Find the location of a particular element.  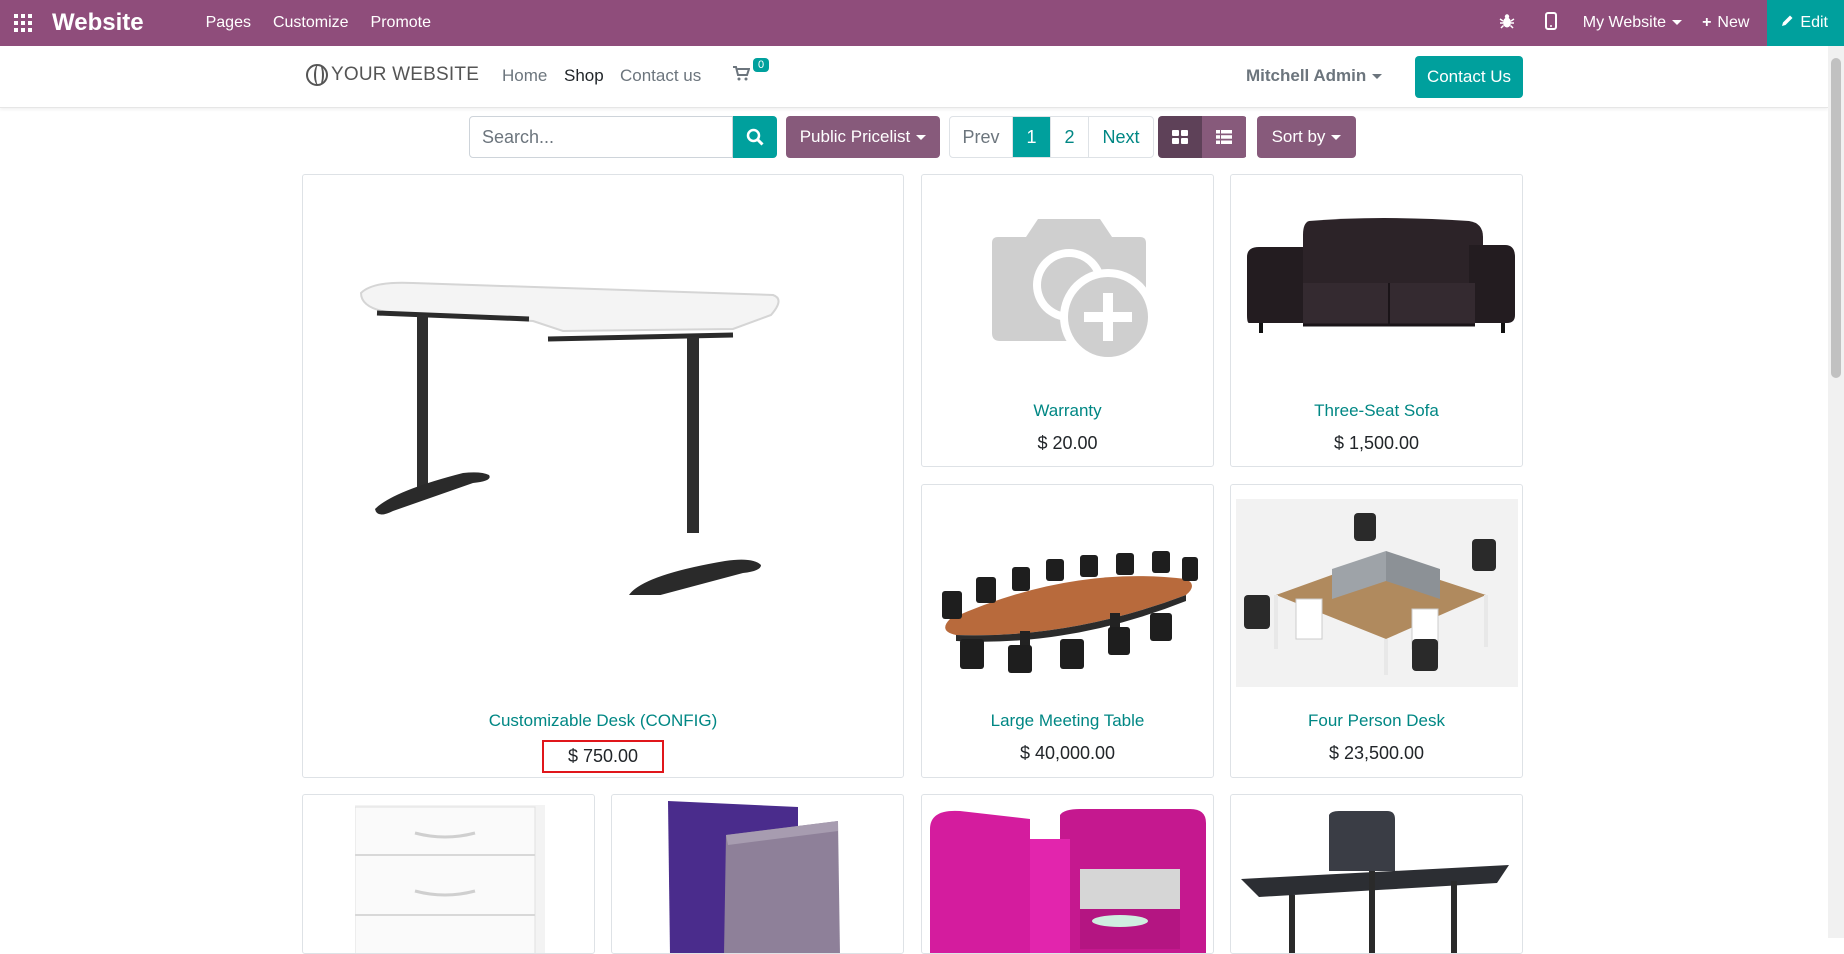

camera-plus-icon is located at coordinates (1072, 292).